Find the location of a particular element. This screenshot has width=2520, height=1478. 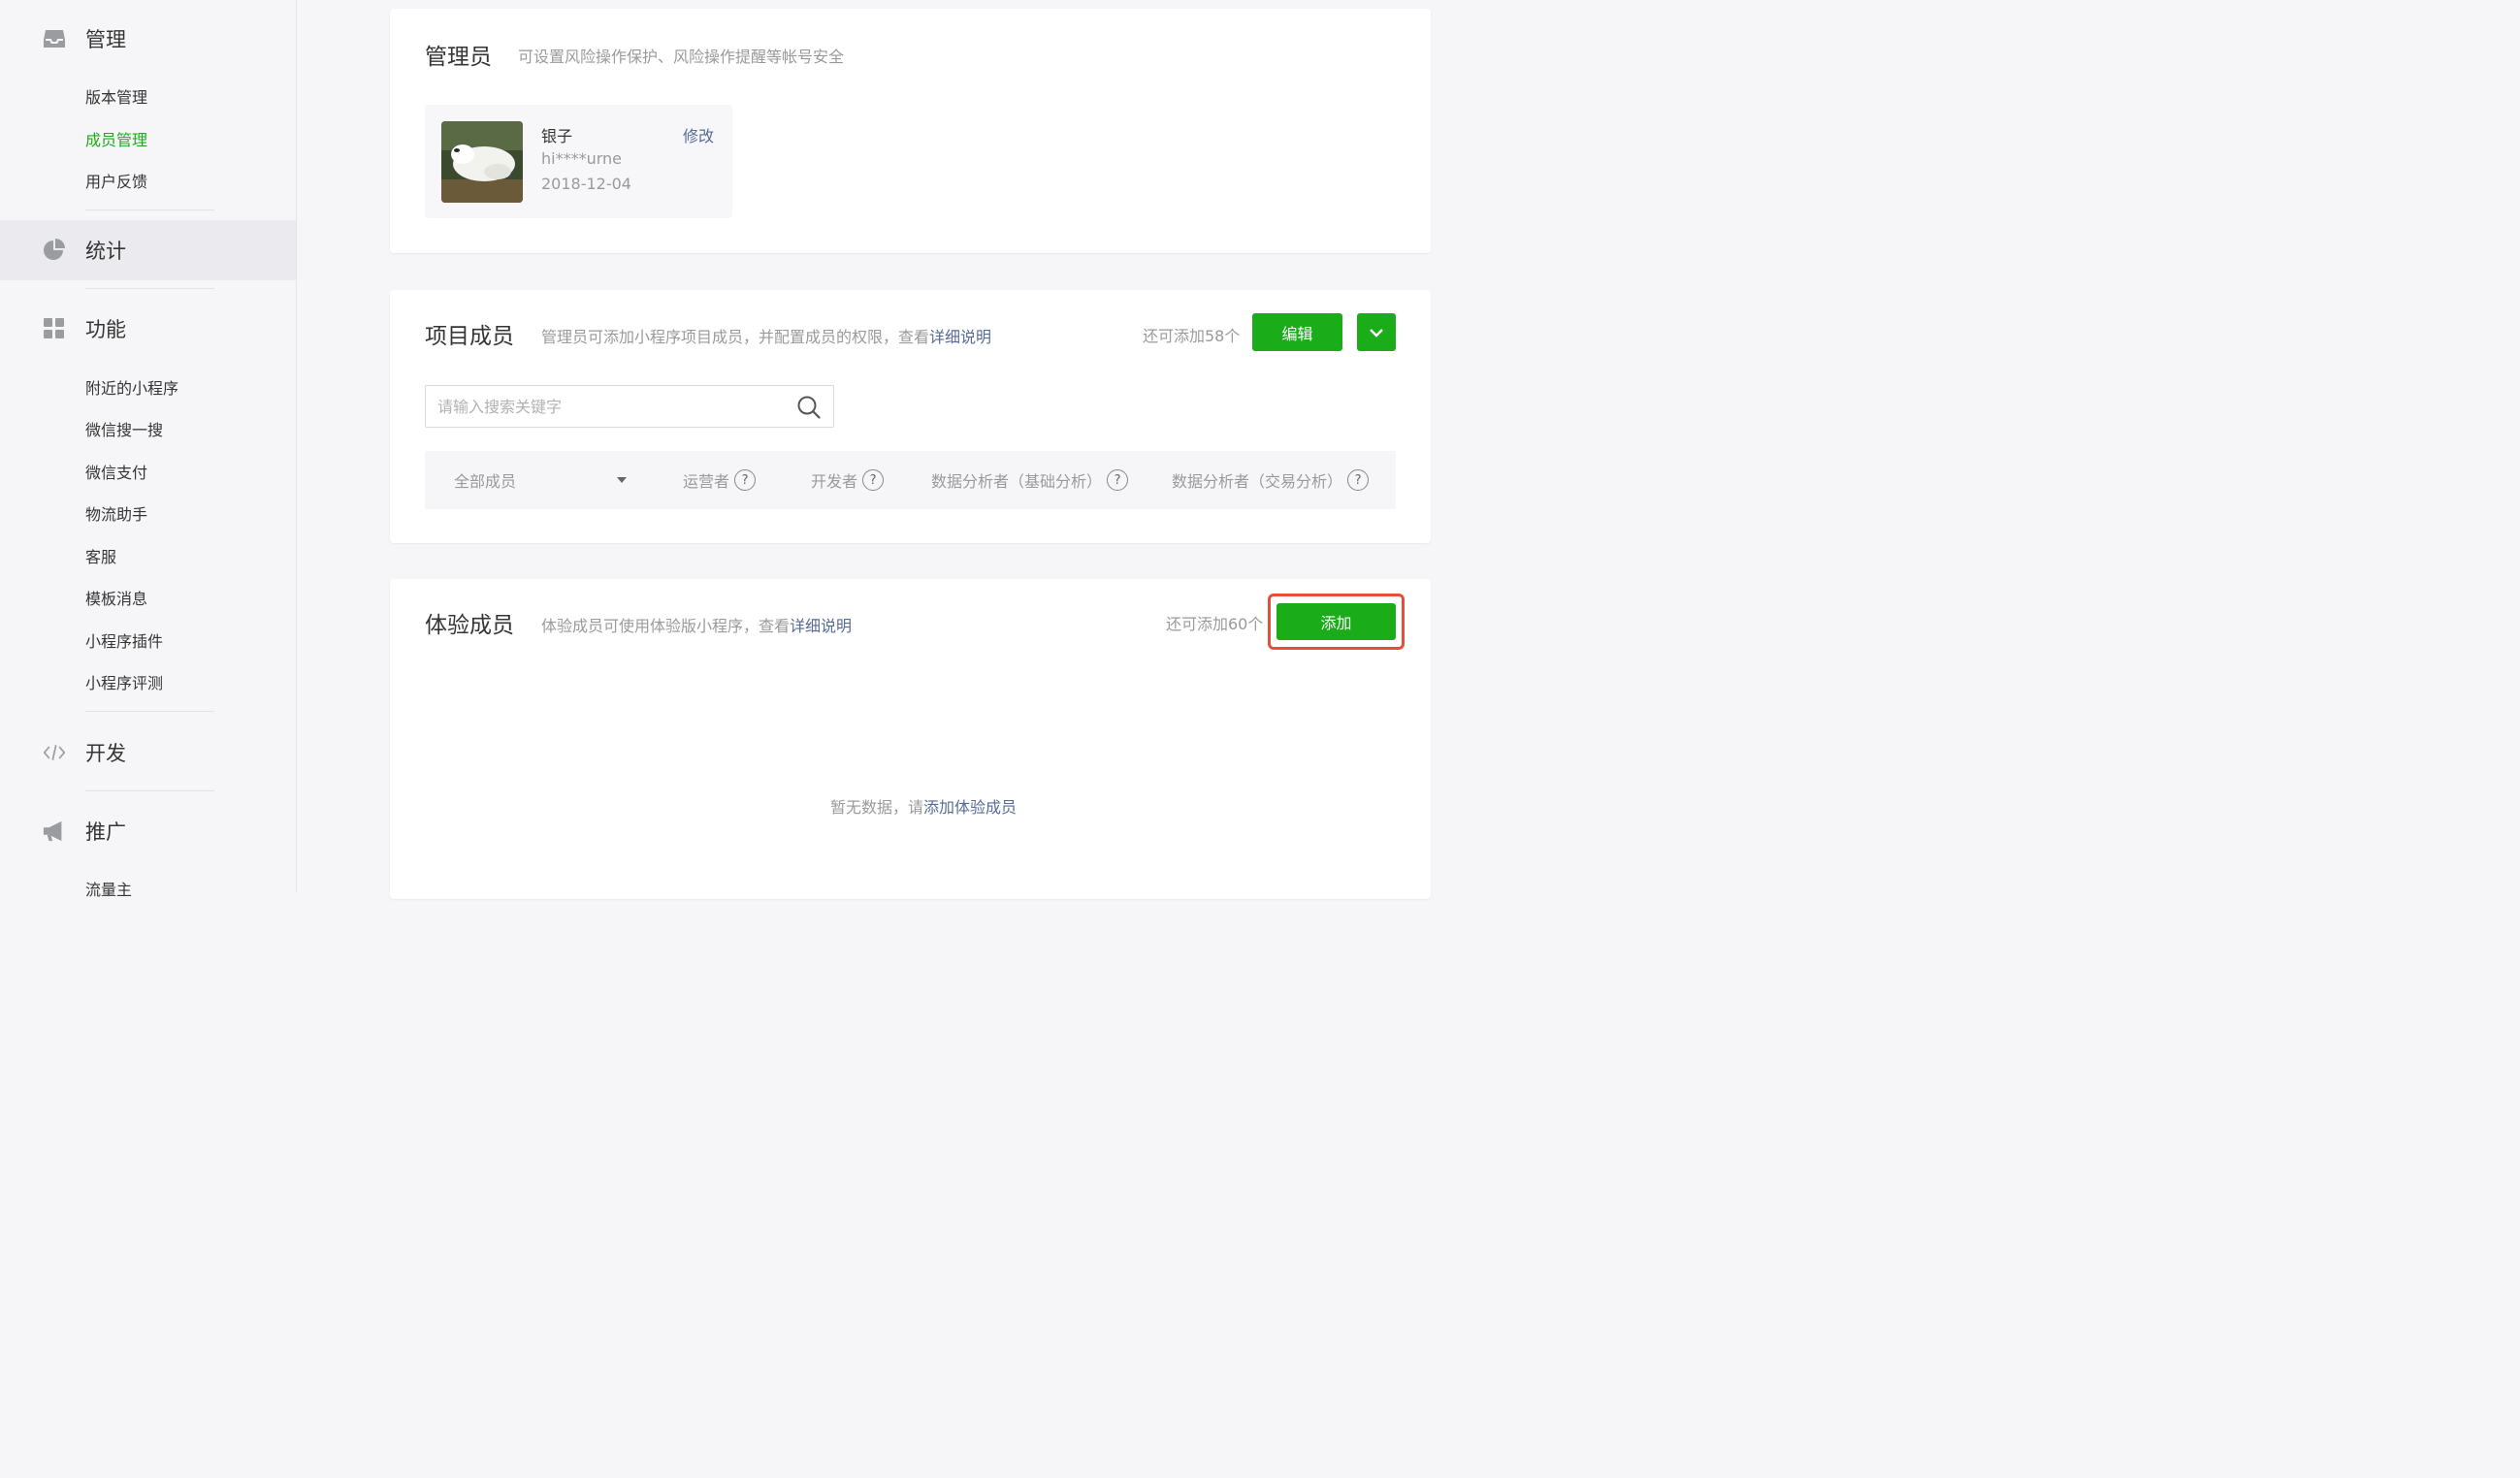

admin-profile: 银子 hi****urne 2018-12-04 修改 is located at coordinates (578, 161).